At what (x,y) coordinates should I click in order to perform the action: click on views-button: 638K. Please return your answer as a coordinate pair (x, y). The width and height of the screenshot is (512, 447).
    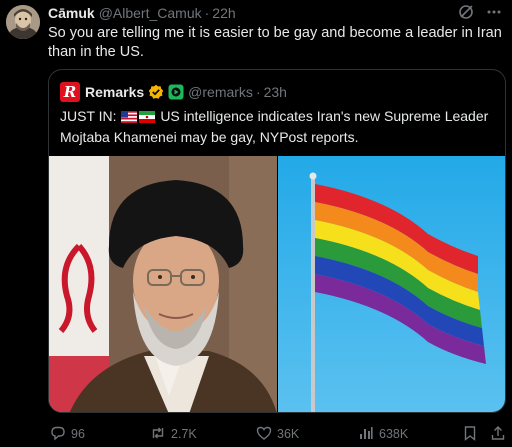
    Looking at the image, I should click on (383, 434).